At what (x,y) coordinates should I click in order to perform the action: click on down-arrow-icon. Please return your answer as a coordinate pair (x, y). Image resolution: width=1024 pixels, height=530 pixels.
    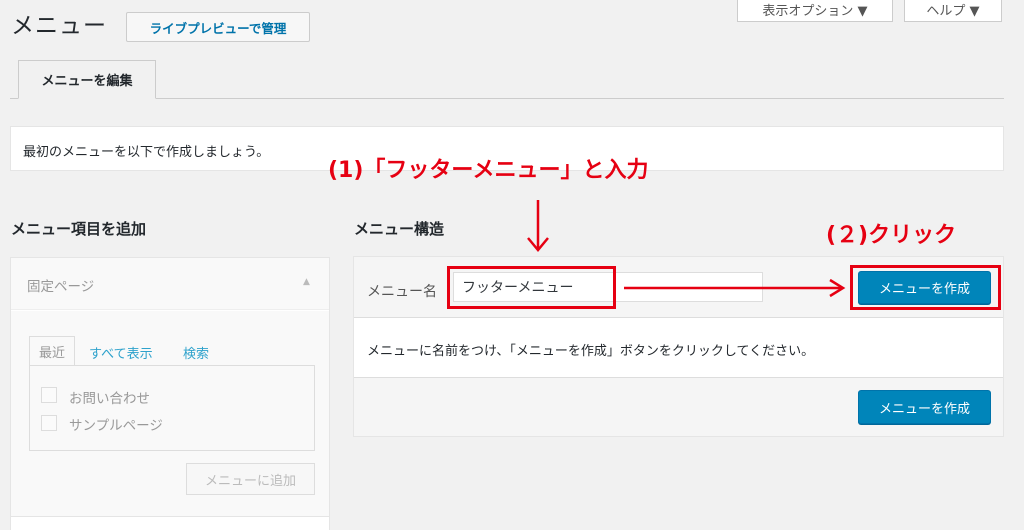
    Looking at the image, I should click on (538, 226).